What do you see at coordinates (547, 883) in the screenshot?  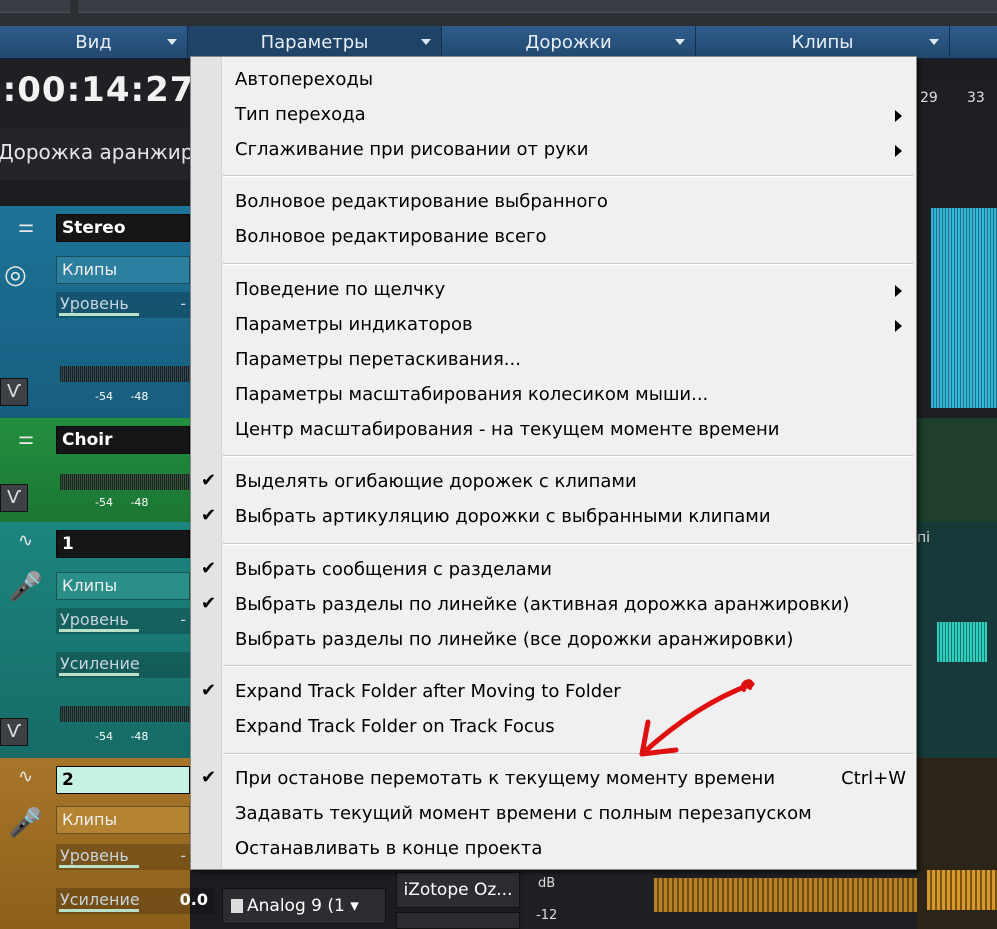 I see `db-label: dB` at bounding box center [547, 883].